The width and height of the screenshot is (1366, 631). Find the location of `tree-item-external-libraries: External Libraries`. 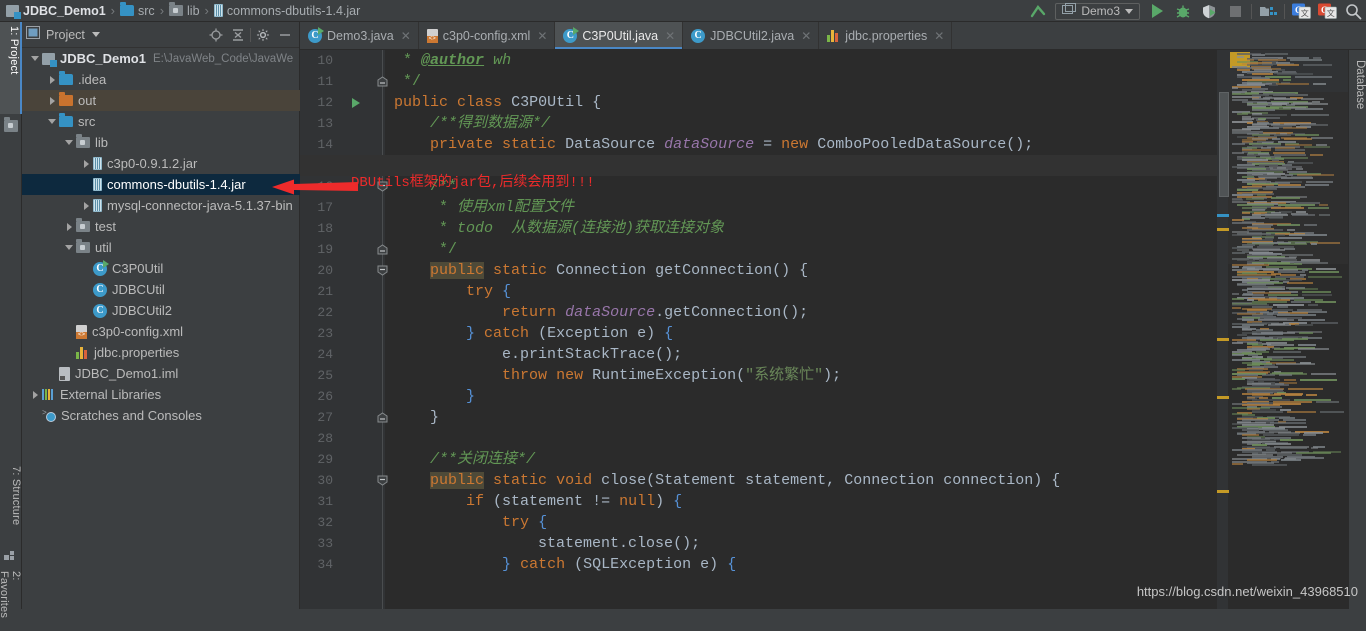

tree-item-external-libraries: External Libraries is located at coordinates (161, 394).